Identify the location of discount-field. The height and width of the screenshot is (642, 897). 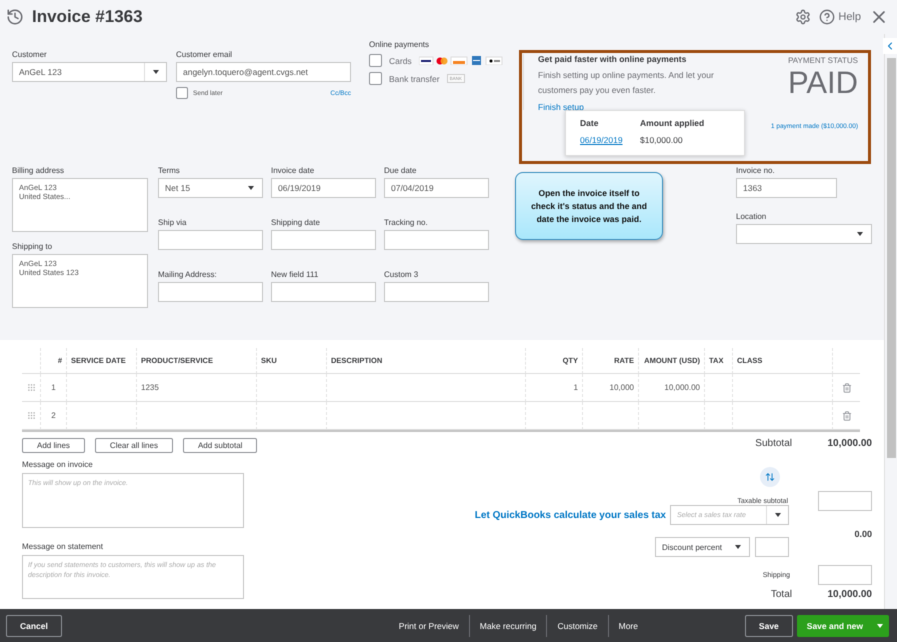
(772, 547).